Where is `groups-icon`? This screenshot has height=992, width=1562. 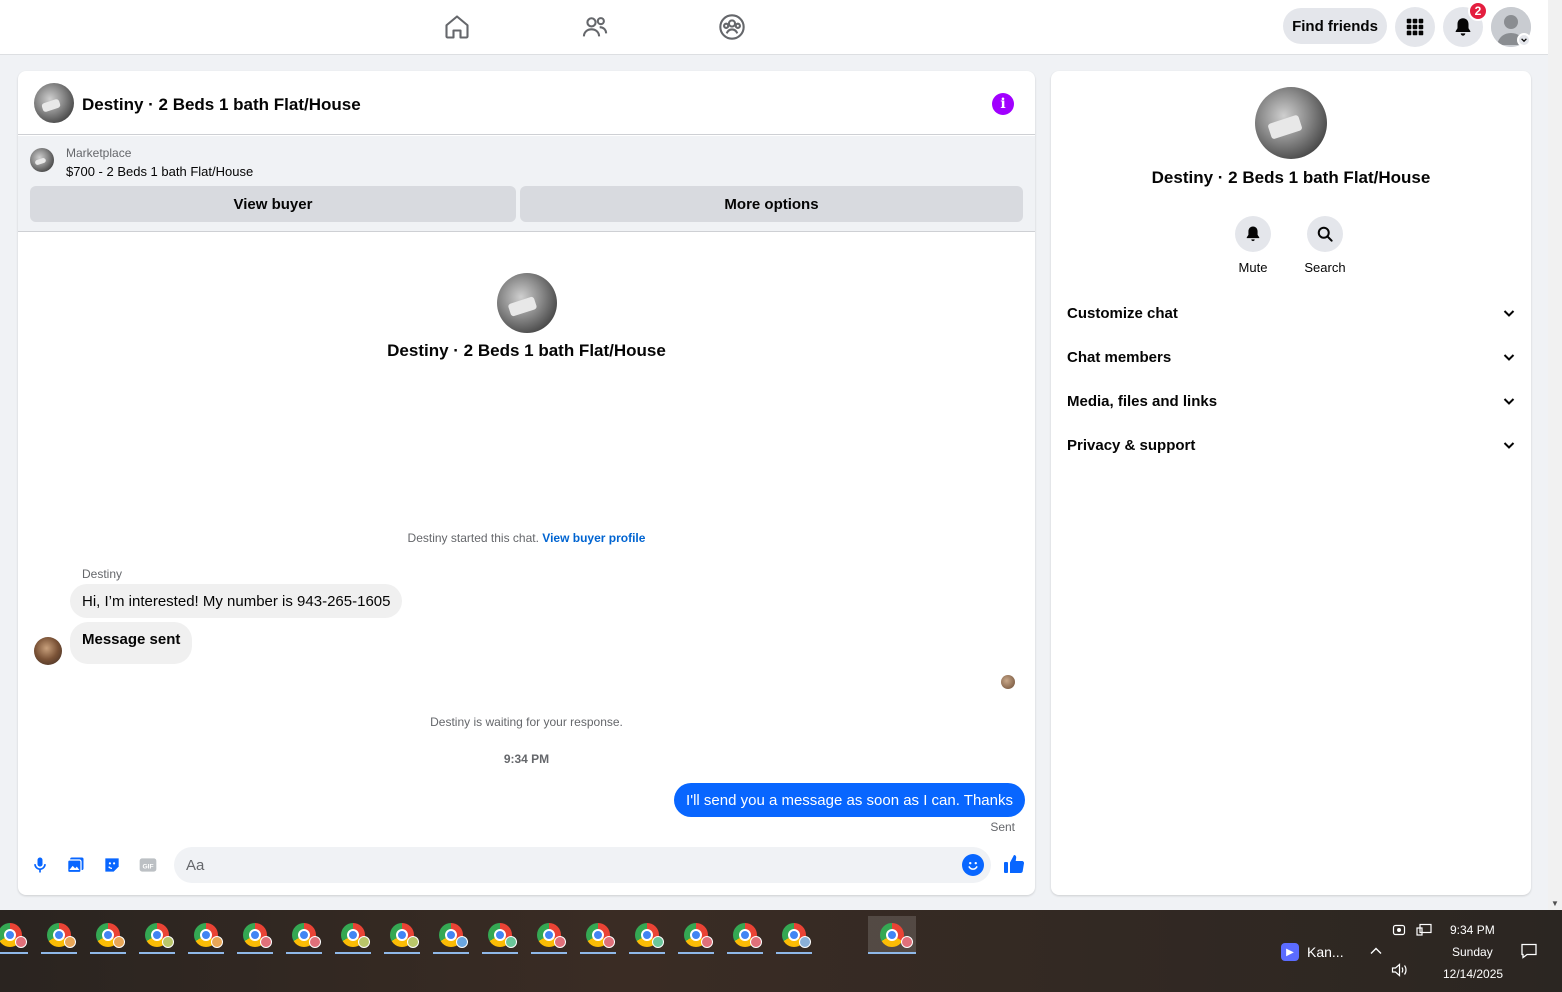 groups-icon is located at coordinates (732, 27).